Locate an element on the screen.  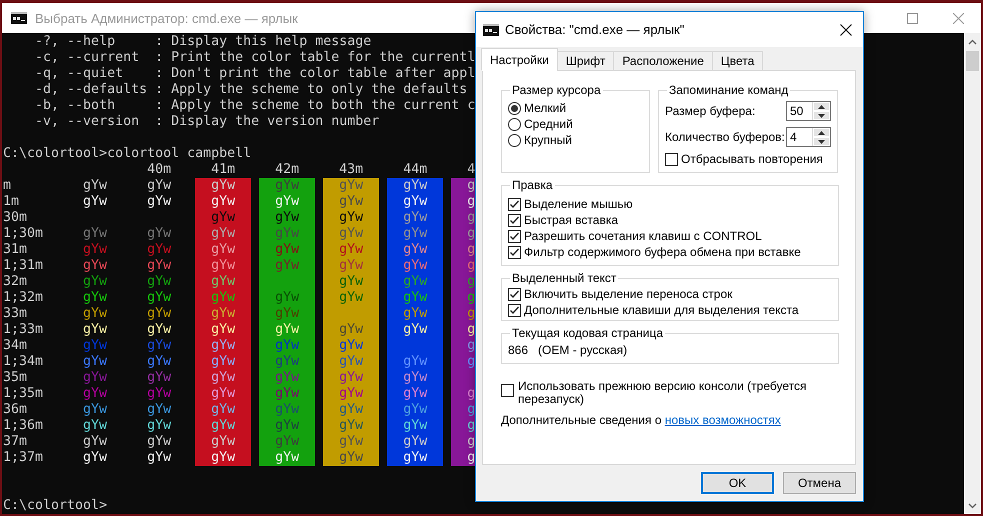
column-header: 41m is located at coordinates (223, 170).